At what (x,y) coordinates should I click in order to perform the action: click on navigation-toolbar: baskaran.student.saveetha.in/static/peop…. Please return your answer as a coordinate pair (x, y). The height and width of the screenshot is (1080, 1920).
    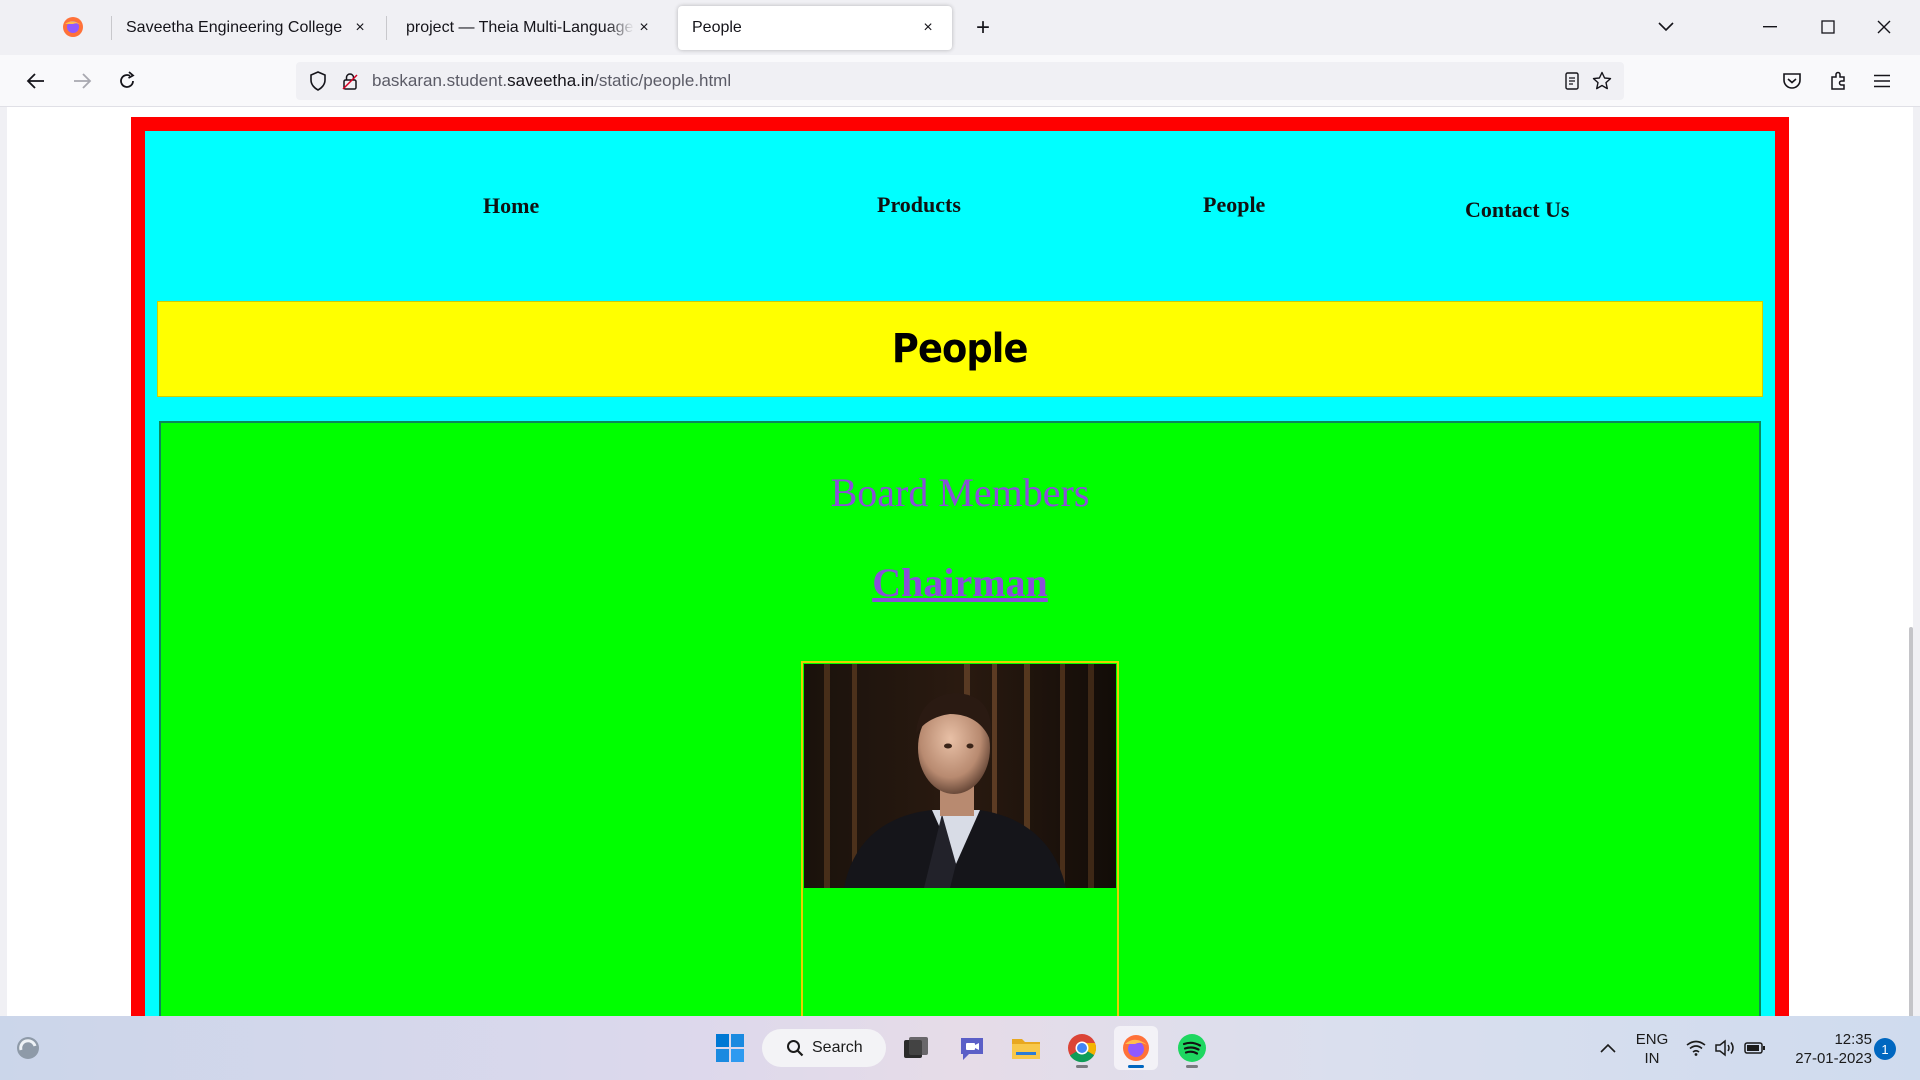
    Looking at the image, I should click on (960, 81).